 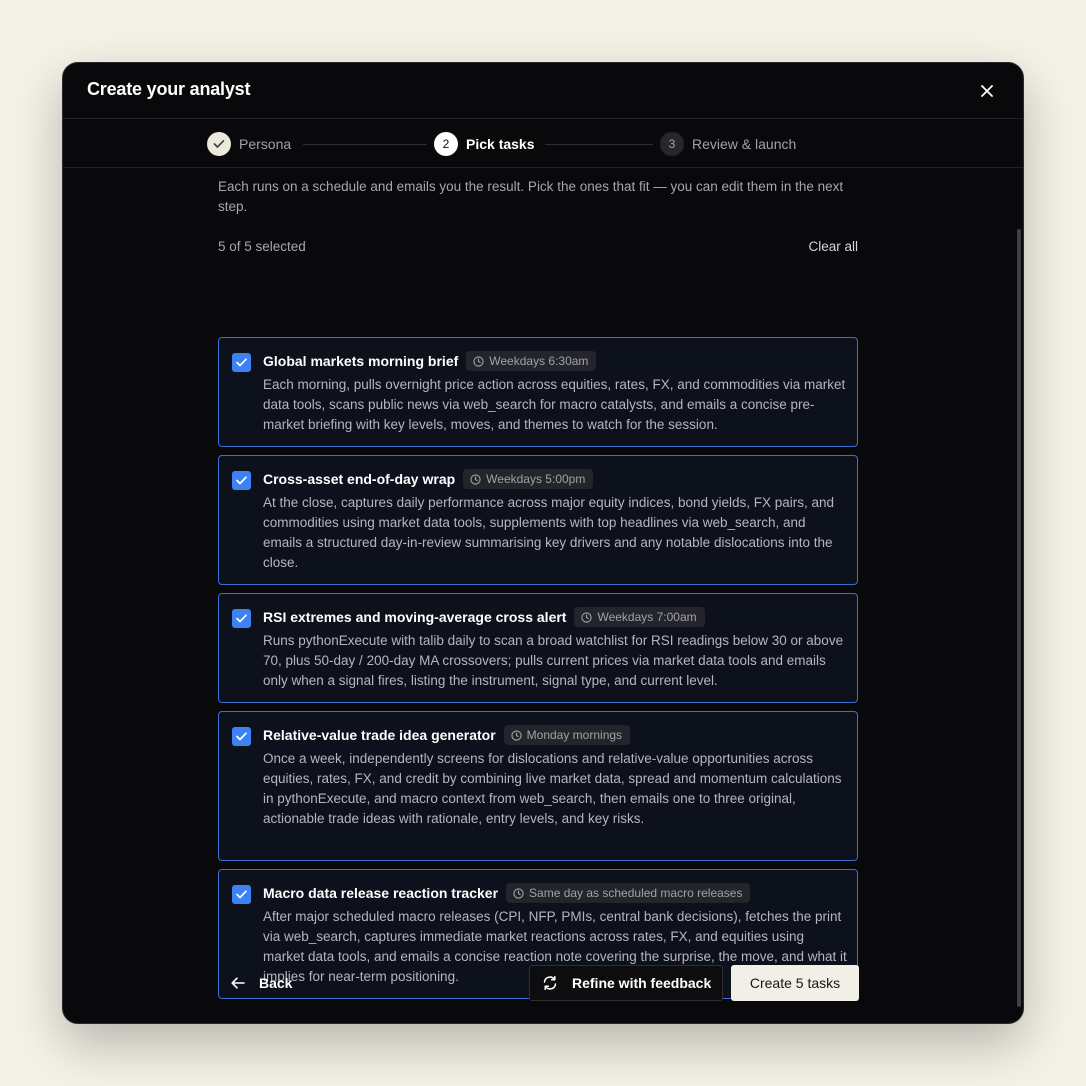 I want to click on refine-label: Refine with feedback, so click(x=642, y=983).